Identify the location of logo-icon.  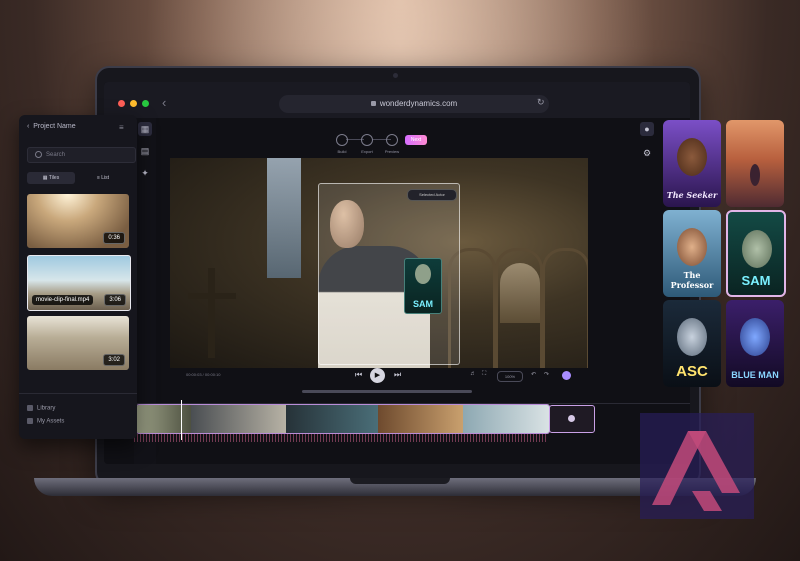
(696, 471).